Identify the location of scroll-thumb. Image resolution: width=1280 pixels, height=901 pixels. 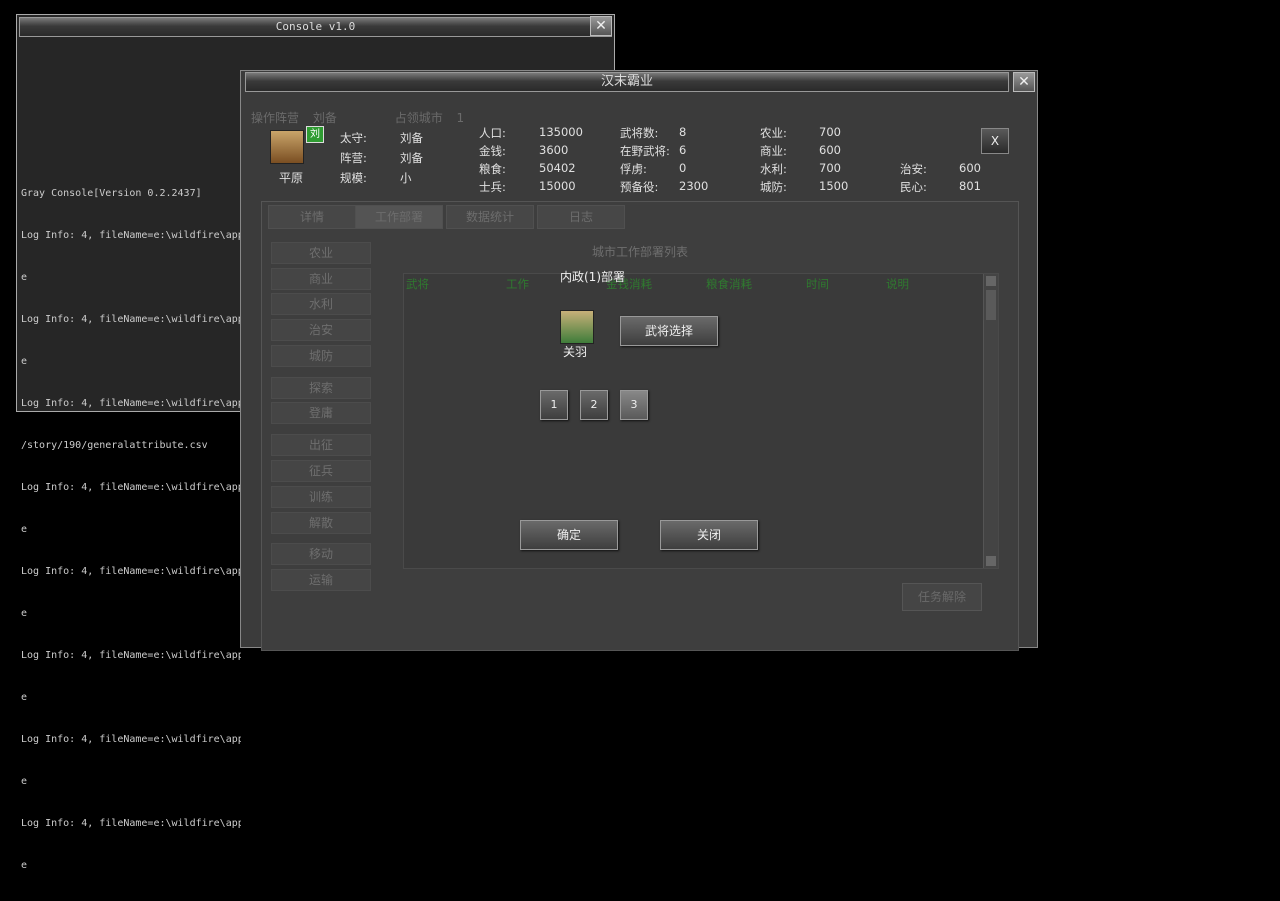
(991, 305).